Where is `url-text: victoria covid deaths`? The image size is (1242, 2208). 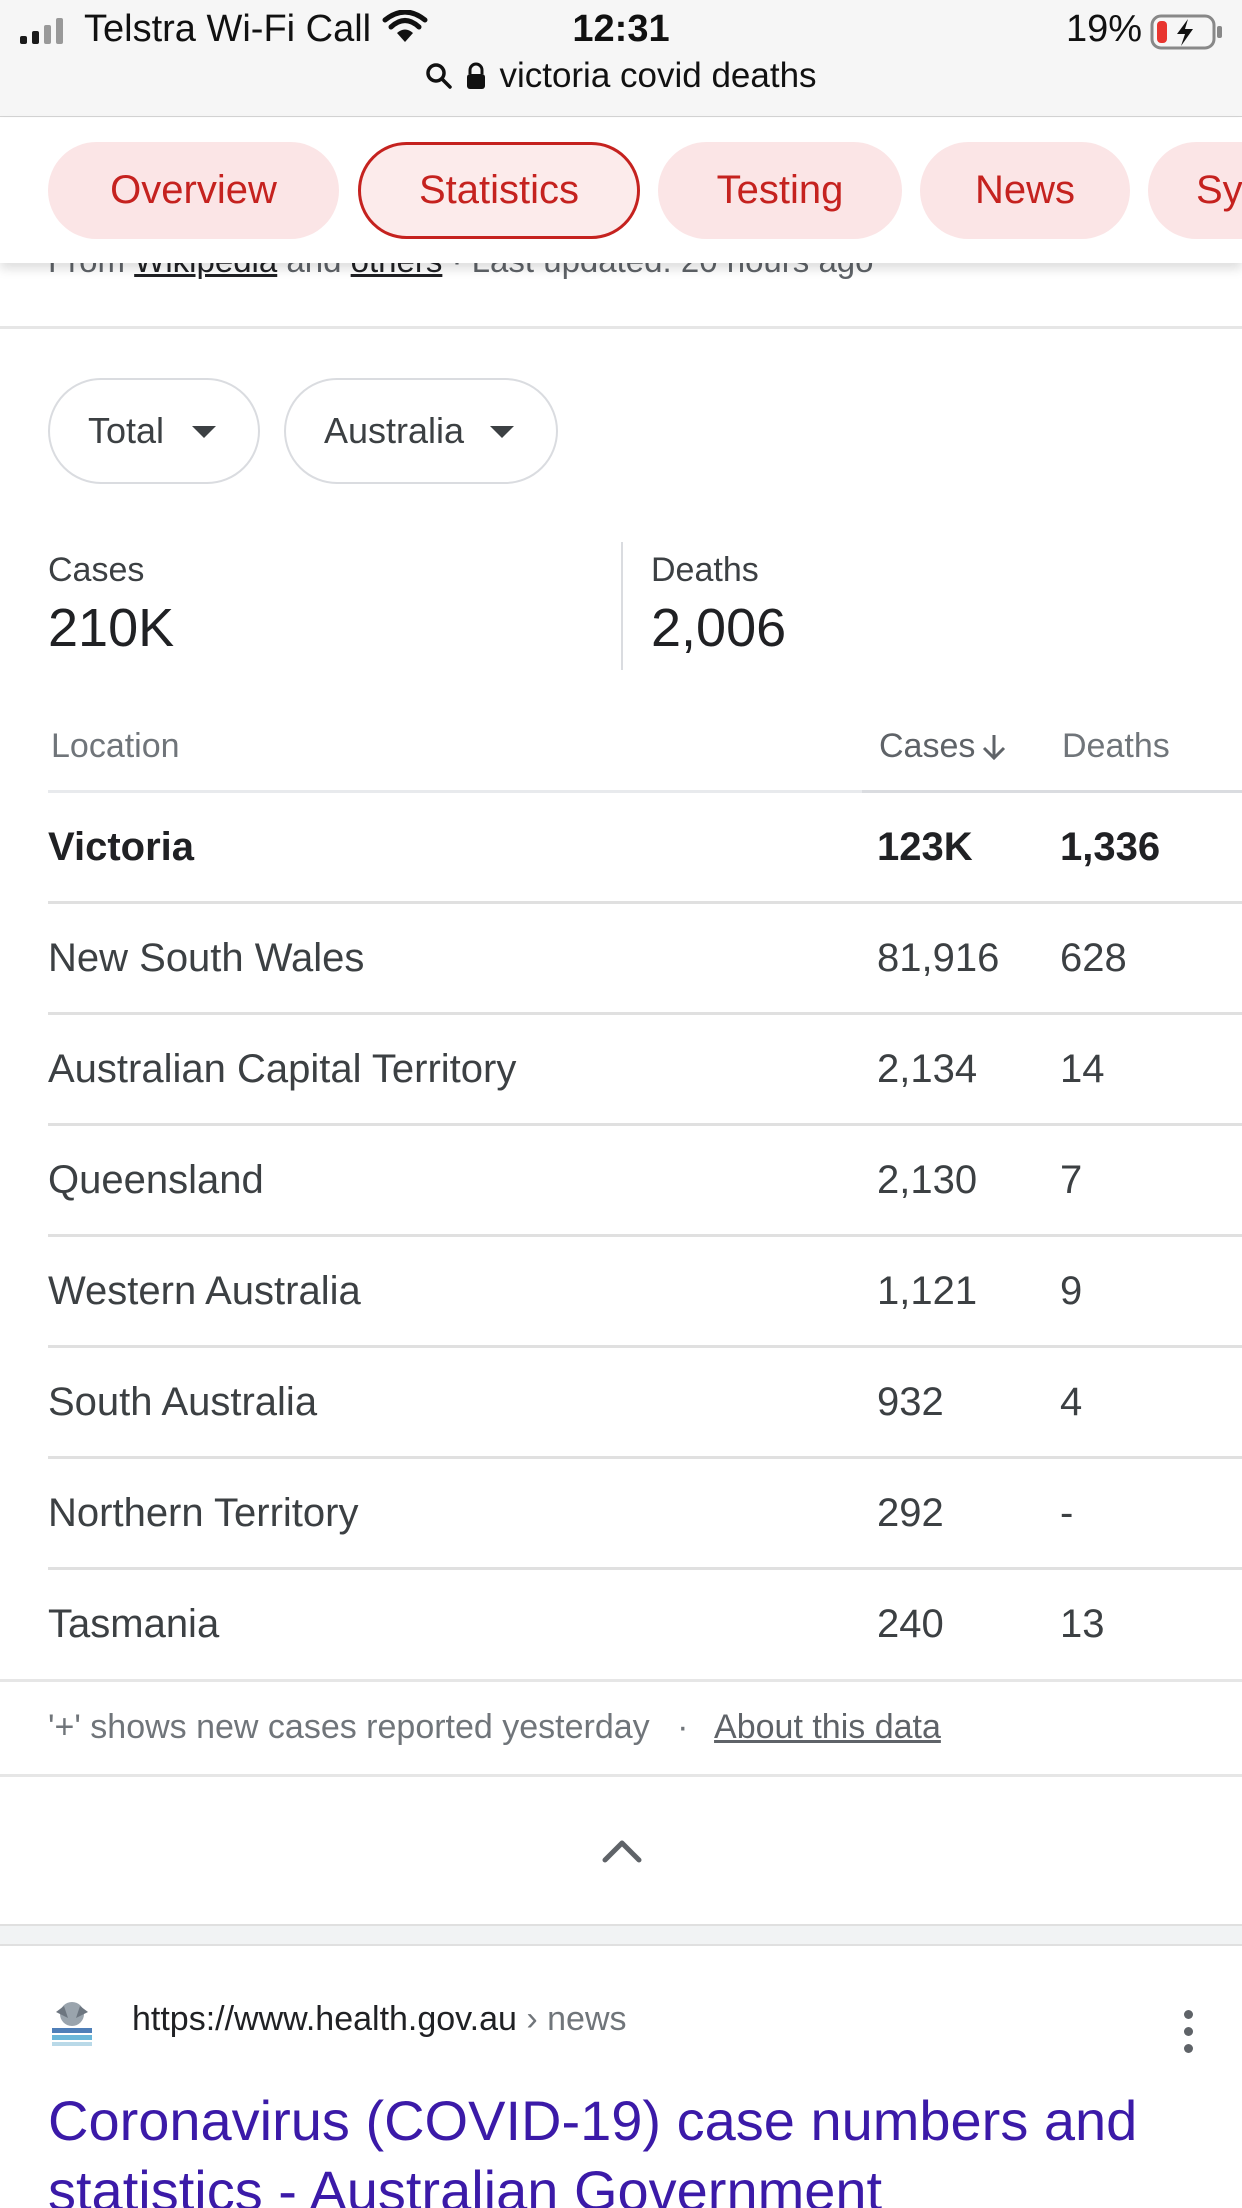 url-text: victoria covid deaths is located at coordinates (658, 75).